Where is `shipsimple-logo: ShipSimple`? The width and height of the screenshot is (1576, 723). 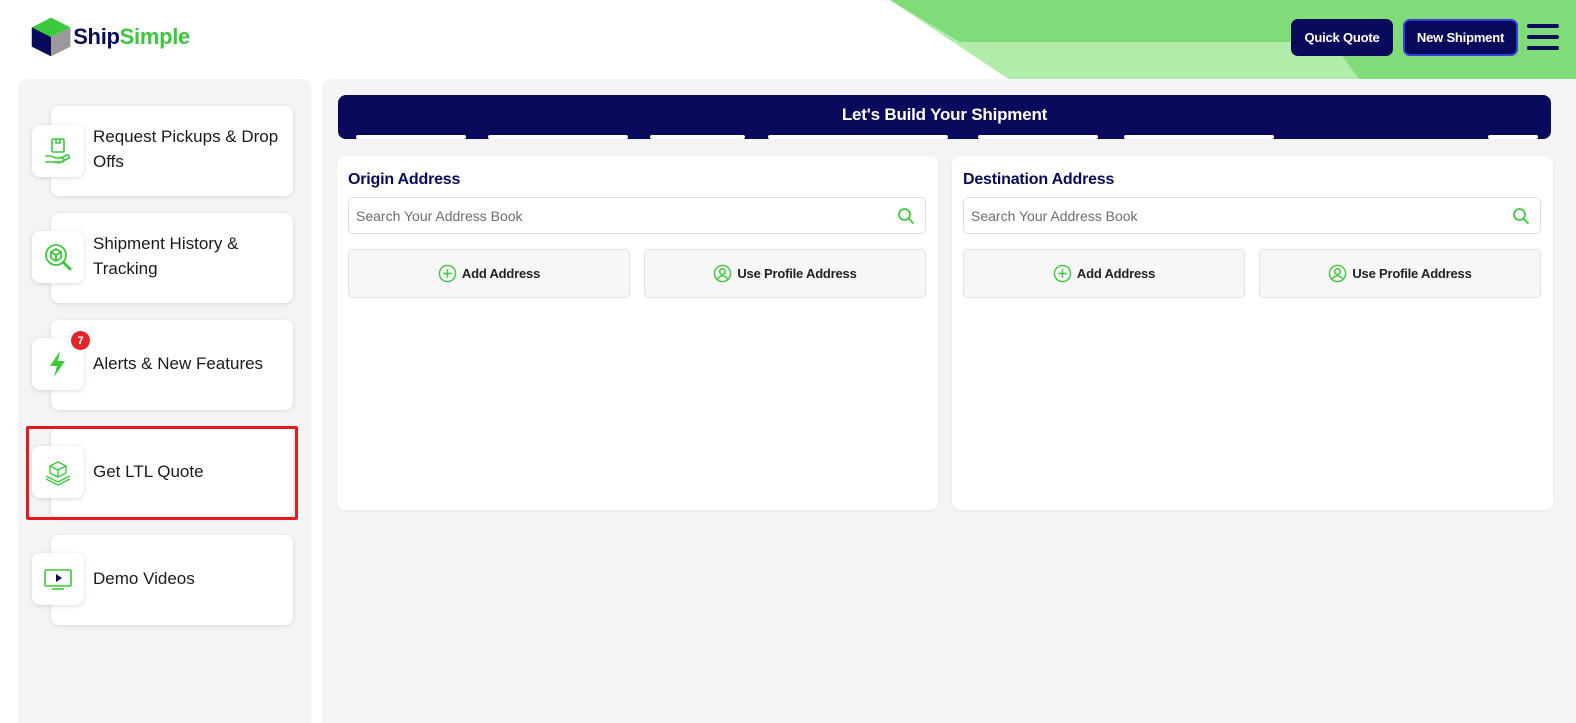 shipsimple-logo: ShipSimple is located at coordinates (110, 37).